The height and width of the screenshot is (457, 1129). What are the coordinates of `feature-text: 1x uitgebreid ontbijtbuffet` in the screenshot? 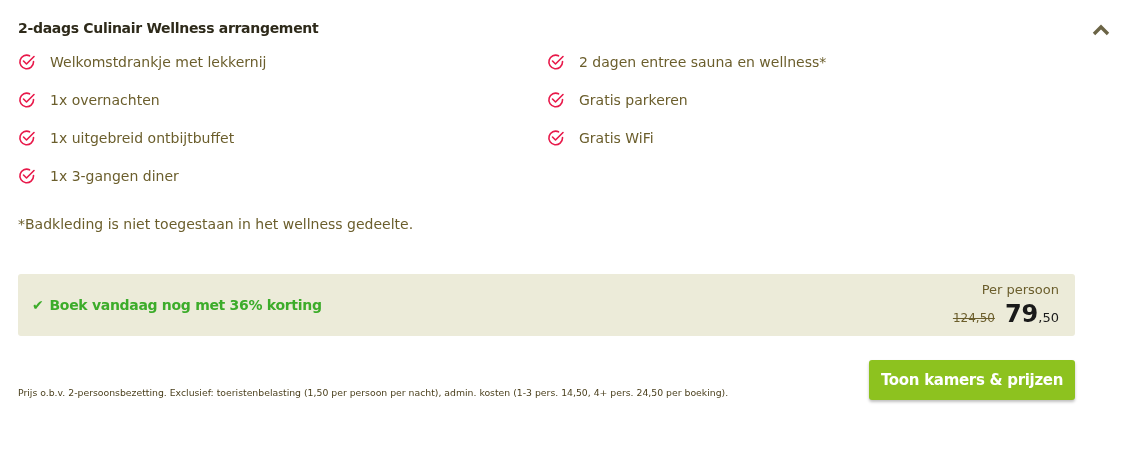 It's located at (142, 138).